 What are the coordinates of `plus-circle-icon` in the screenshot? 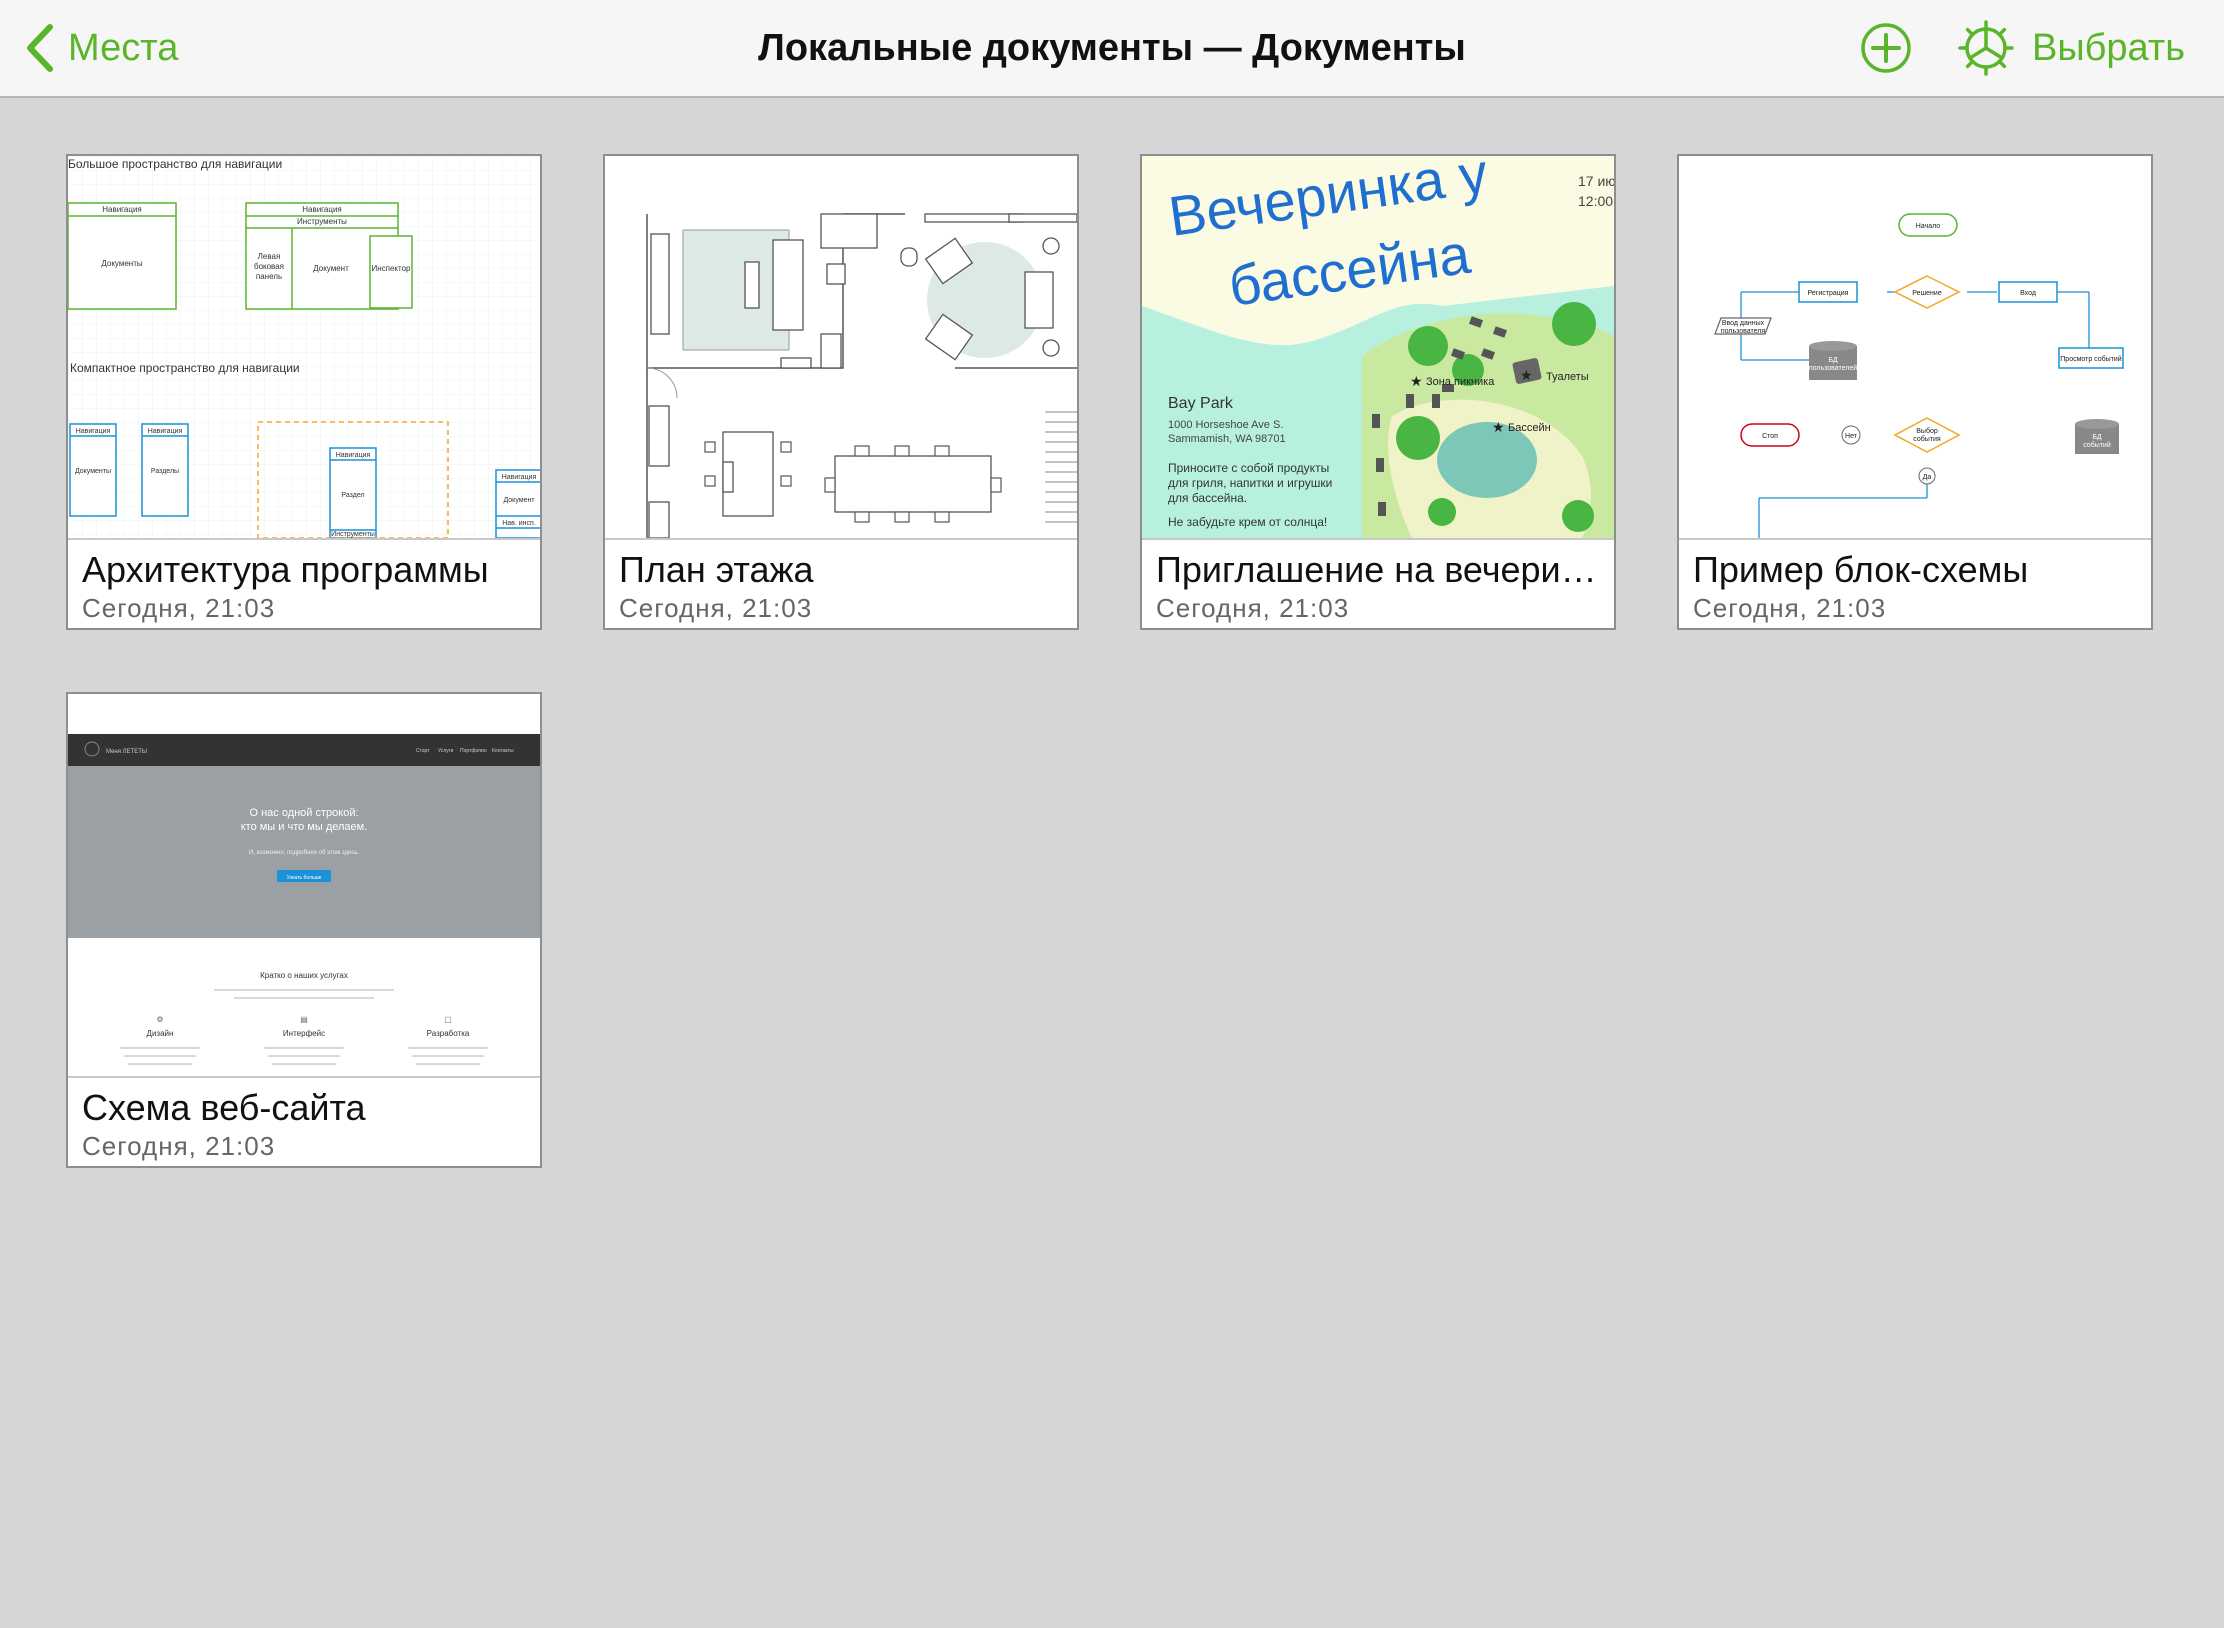 It's located at (1886, 48).